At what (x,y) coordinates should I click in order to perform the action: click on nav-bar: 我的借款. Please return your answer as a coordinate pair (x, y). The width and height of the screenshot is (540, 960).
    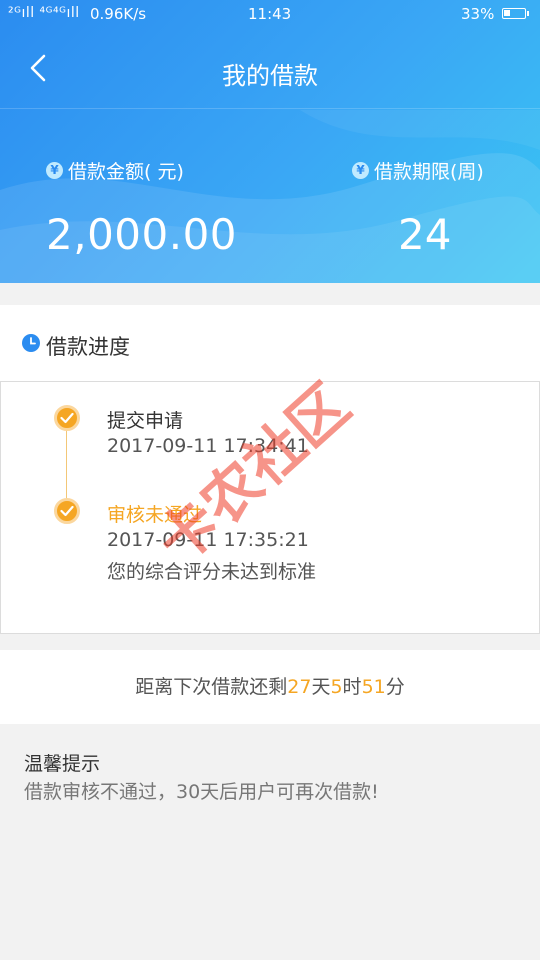
    Looking at the image, I should click on (270, 68).